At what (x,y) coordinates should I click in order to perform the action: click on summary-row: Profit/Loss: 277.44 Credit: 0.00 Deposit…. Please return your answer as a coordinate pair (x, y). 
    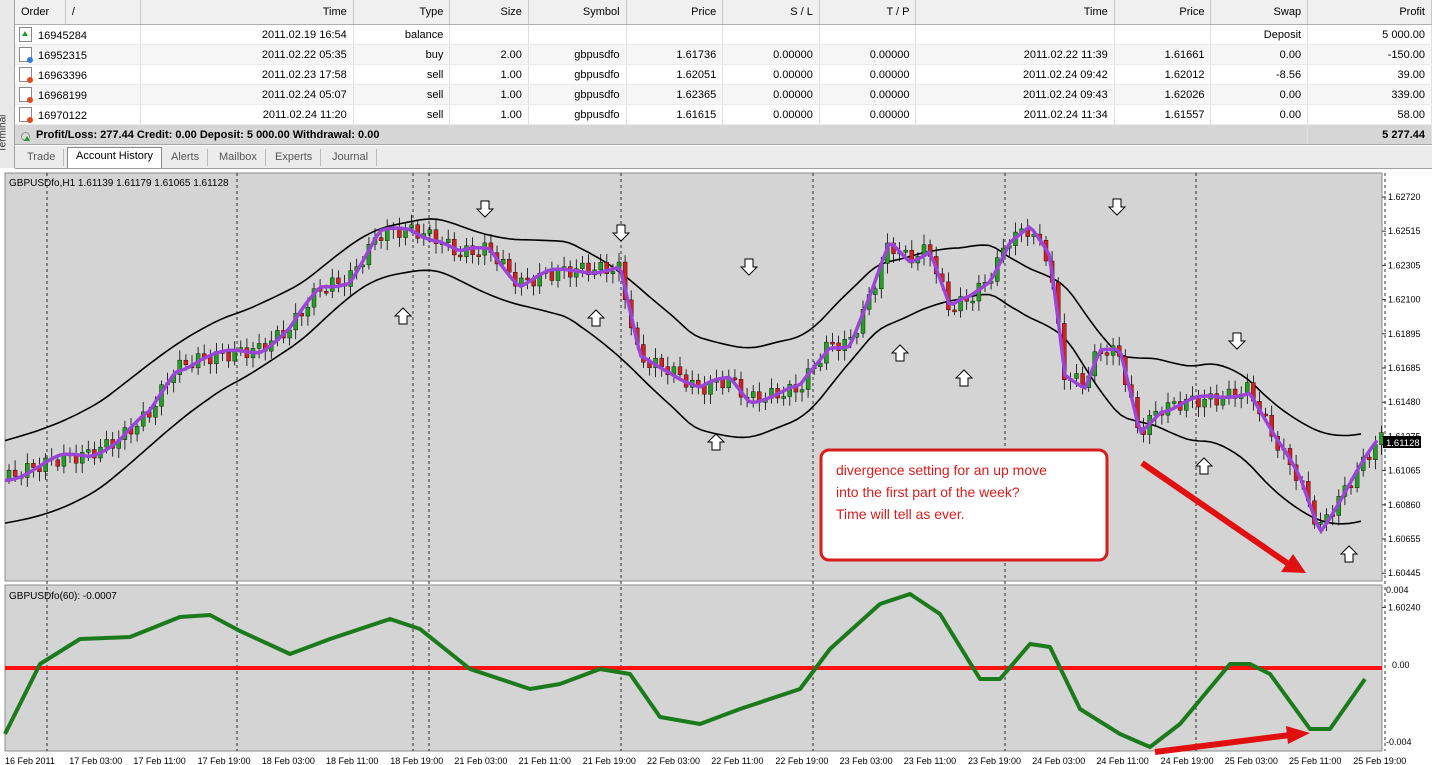
    Looking at the image, I should click on (723, 134).